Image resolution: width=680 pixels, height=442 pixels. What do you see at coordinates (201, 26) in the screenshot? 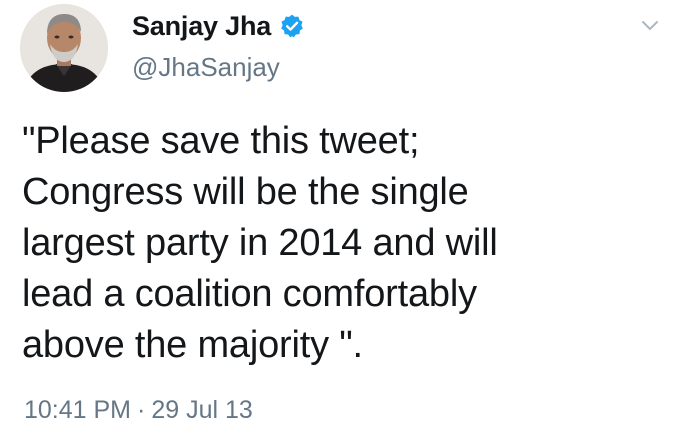
I see `display-name: Sanjay Jha` at bounding box center [201, 26].